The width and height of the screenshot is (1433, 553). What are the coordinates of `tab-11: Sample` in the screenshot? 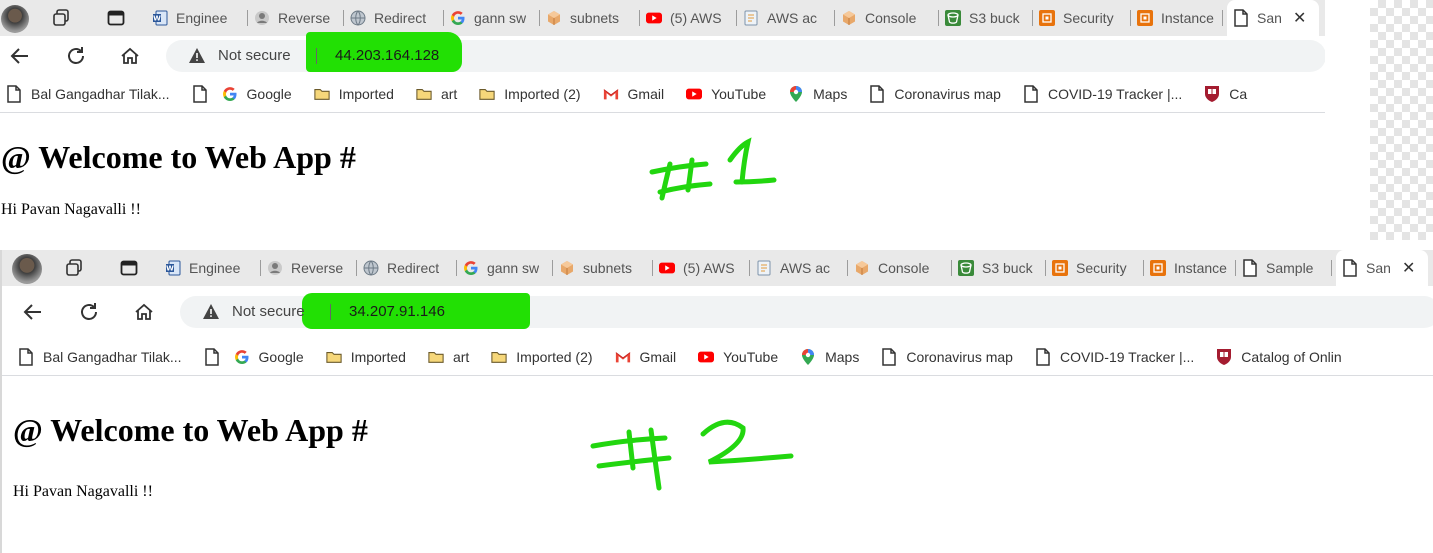 It's located at (1284, 268).